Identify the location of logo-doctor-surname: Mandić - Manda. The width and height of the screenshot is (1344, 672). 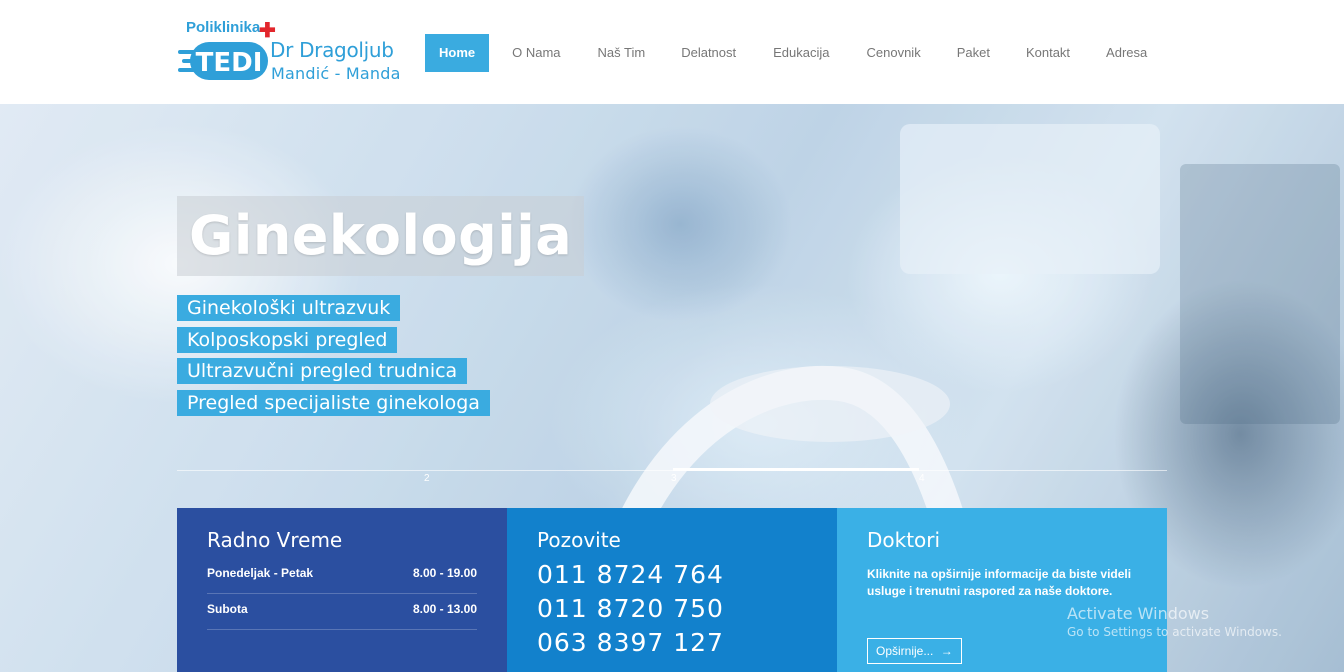
(336, 73).